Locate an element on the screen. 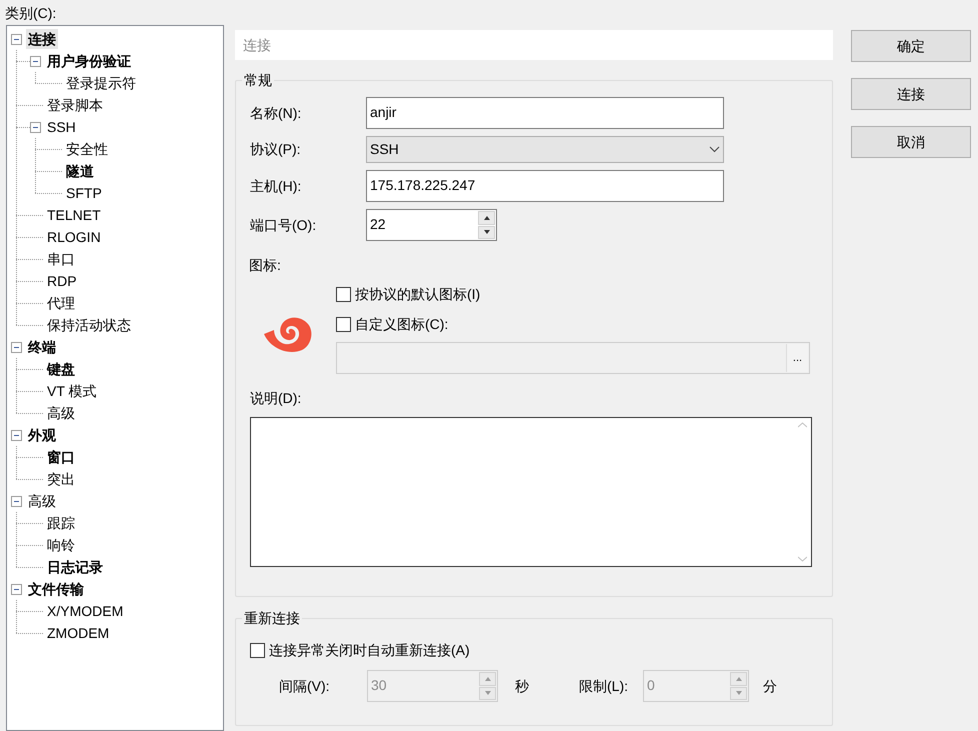  checkbox-label: 自定义图标(C): is located at coordinates (401, 324).